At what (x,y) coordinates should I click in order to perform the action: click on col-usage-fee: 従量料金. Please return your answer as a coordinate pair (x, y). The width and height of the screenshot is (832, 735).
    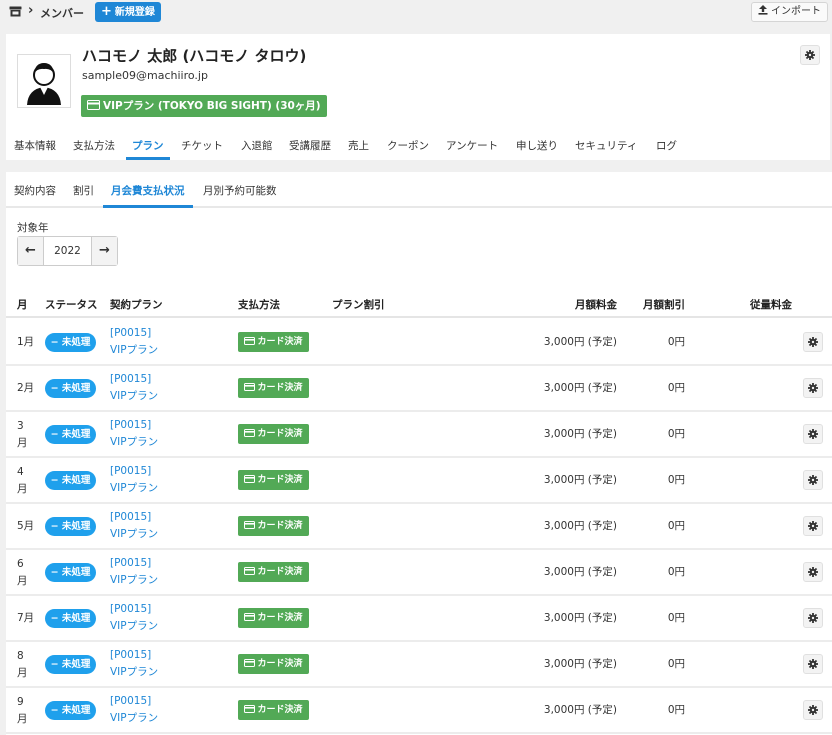
    Looking at the image, I should click on (771, 305).